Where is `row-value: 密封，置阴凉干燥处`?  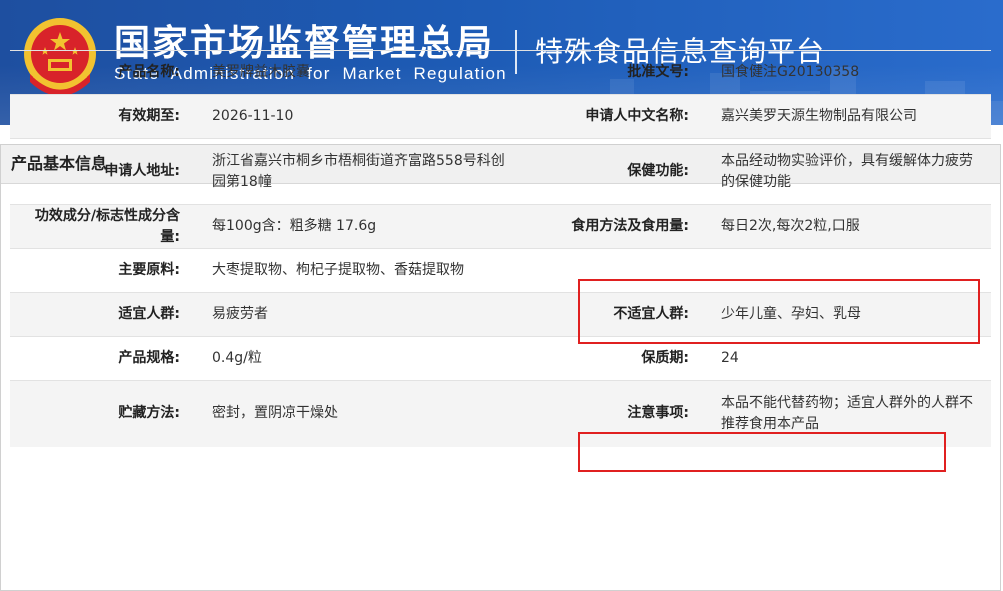
row-value: 密封，置阴凉干燥处 is located at coordinates (359, 413).